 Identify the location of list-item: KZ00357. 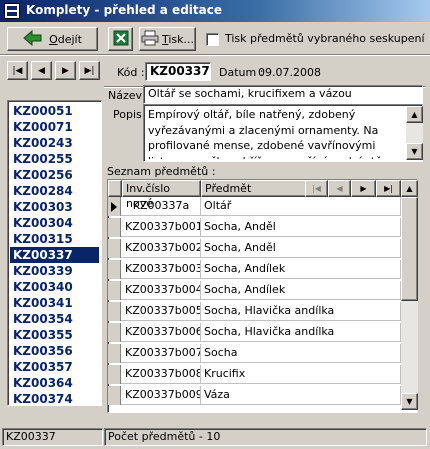
(54, 367).